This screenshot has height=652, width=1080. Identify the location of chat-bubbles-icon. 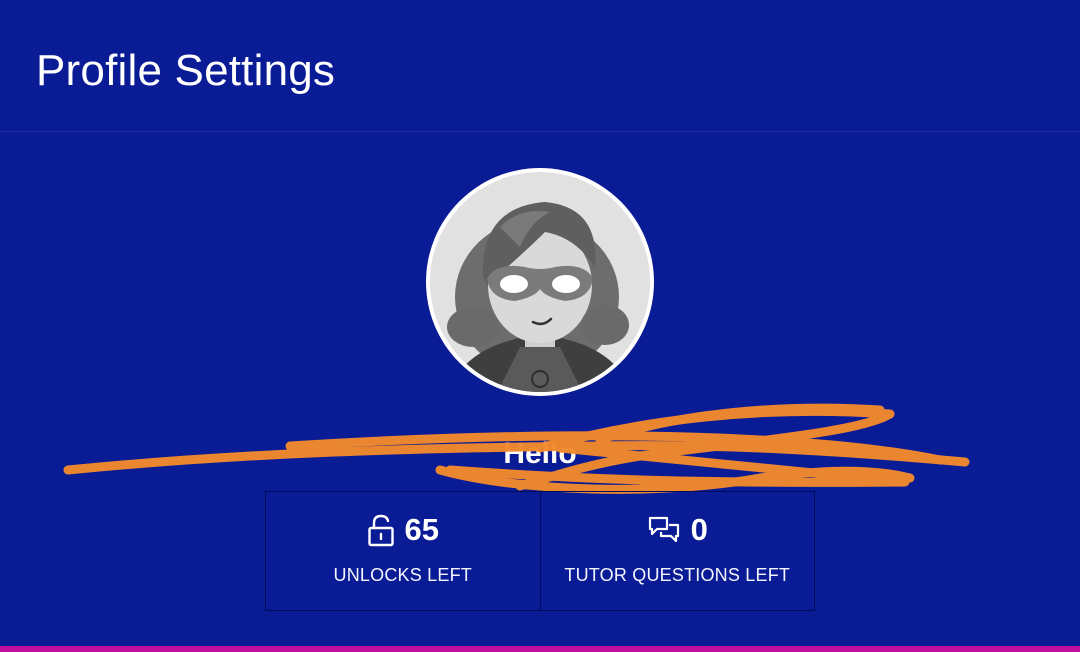
(664, 530).